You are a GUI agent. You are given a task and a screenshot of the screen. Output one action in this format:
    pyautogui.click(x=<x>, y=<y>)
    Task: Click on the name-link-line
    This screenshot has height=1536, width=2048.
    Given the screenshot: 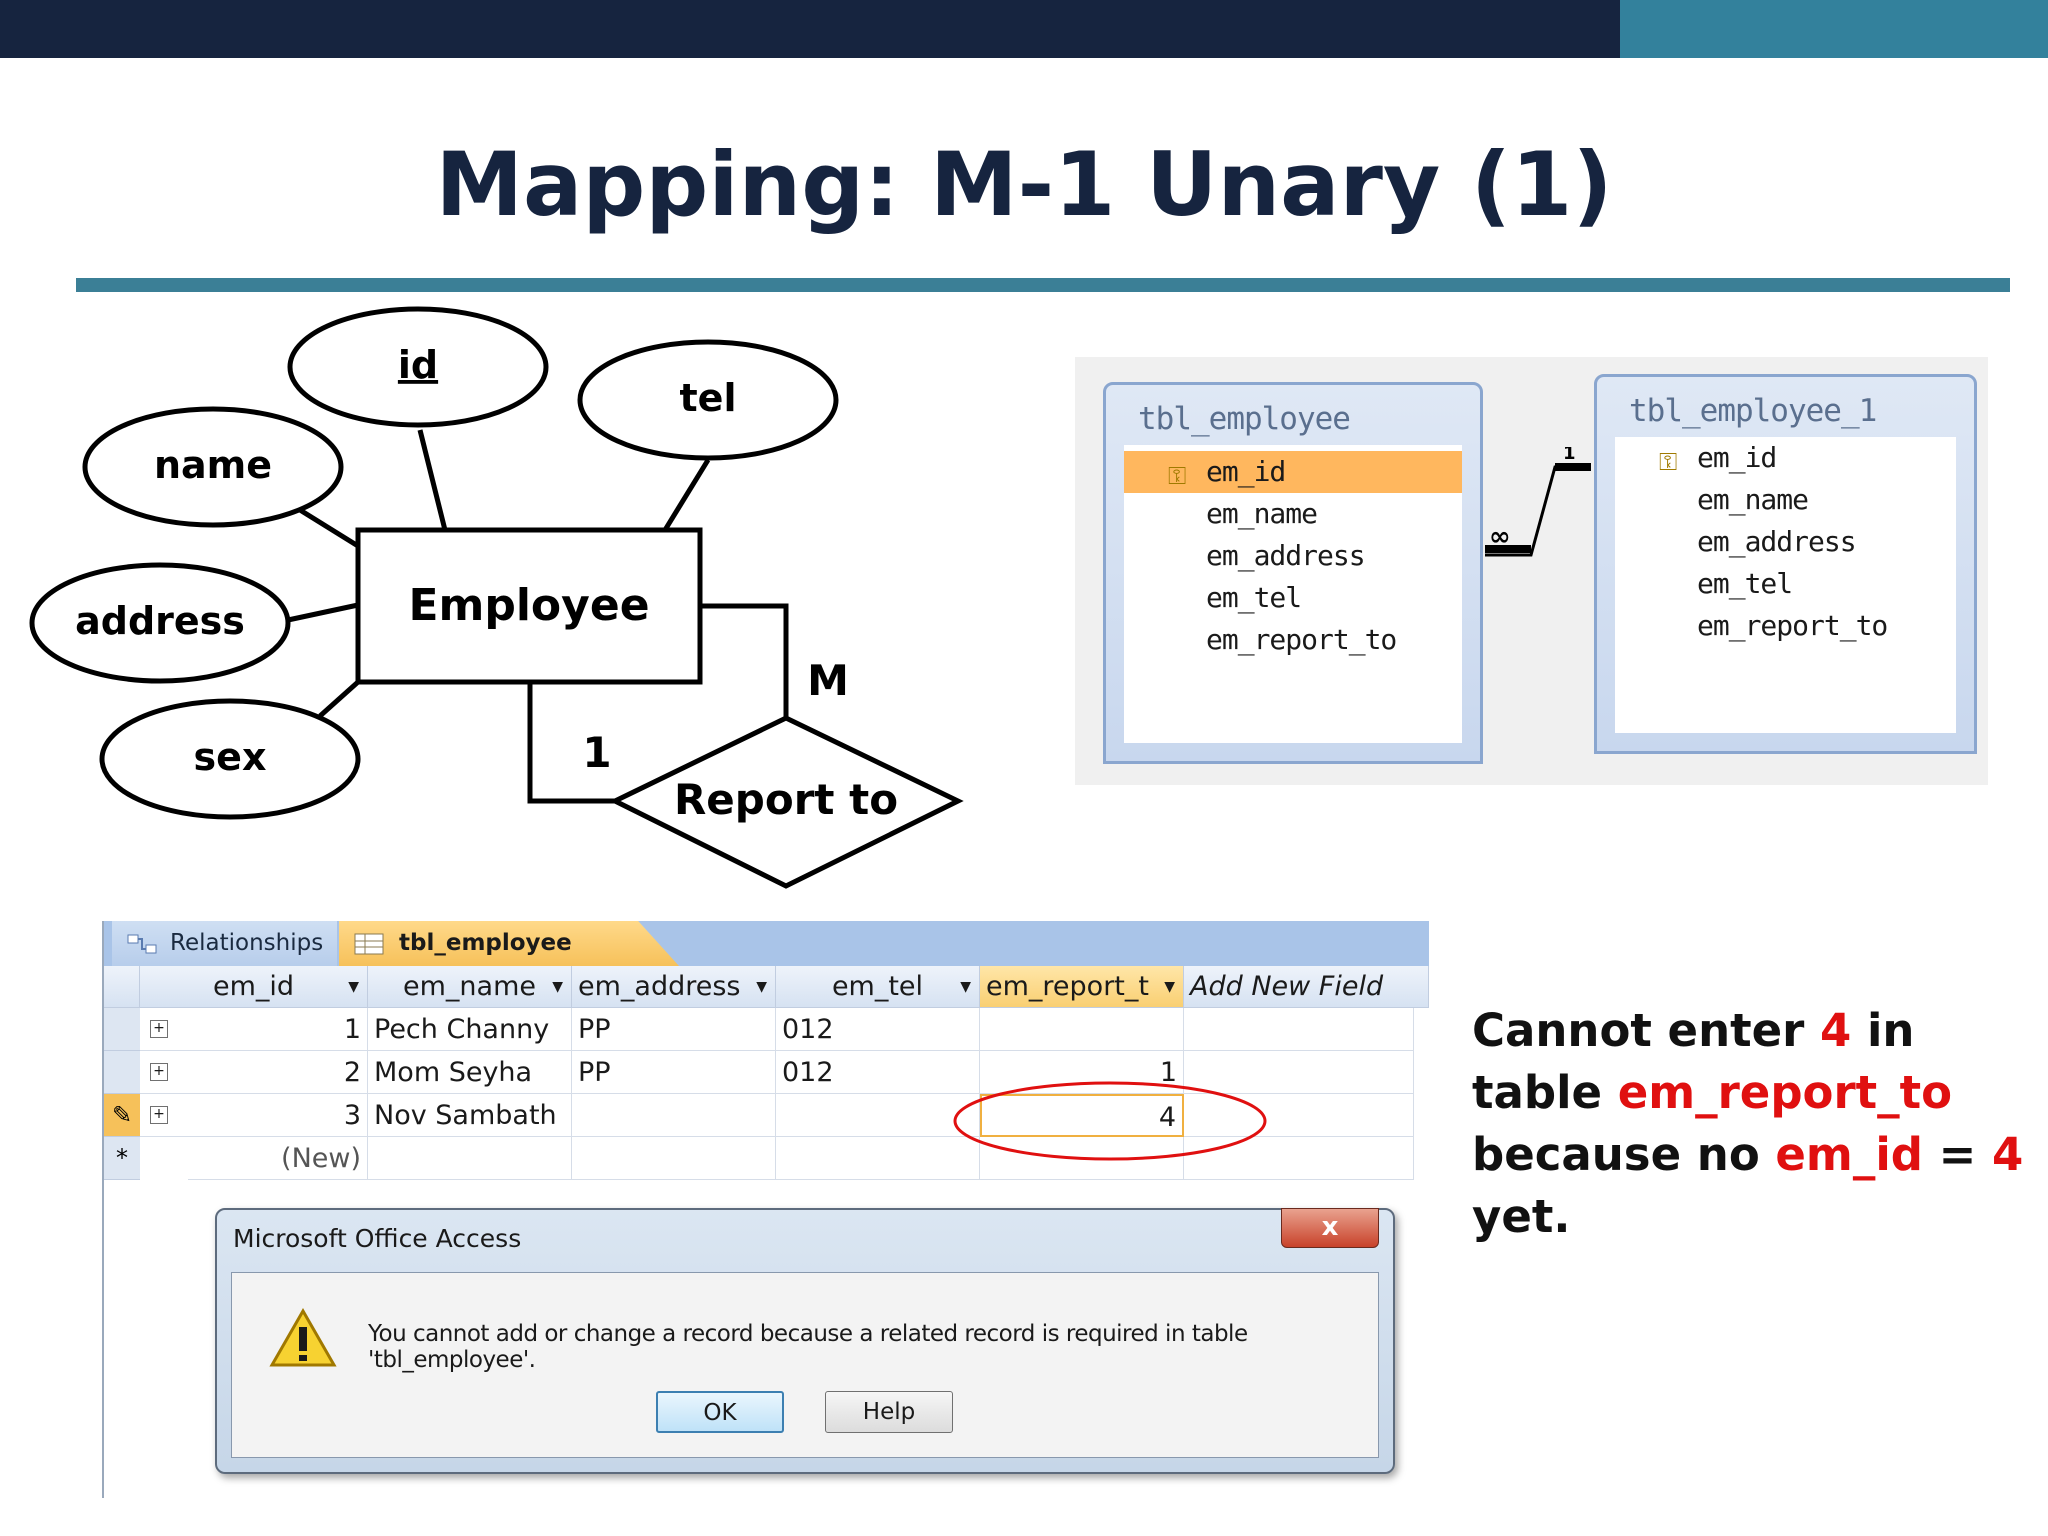 What is the action you would take?
    pyautogui.click(x=329, y=528)
    